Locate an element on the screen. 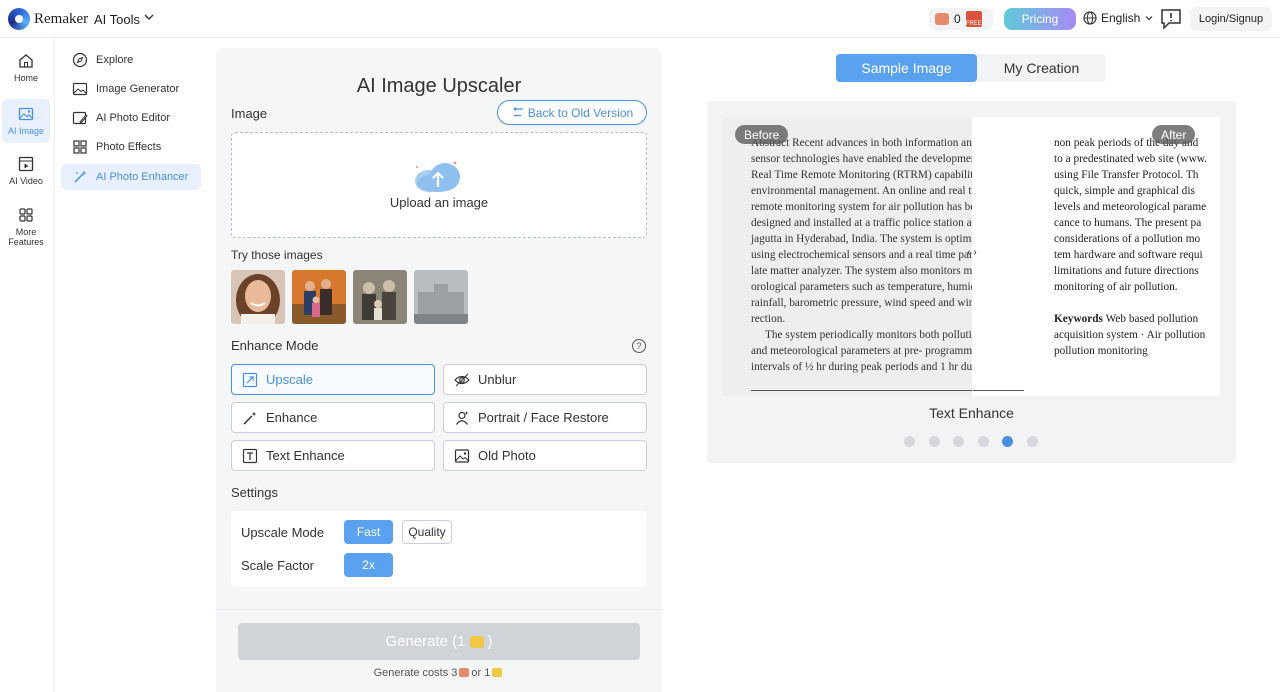 This screenshot has width=1280, height=692. upload-label: Upload an image is located at coordinates (439, 202).